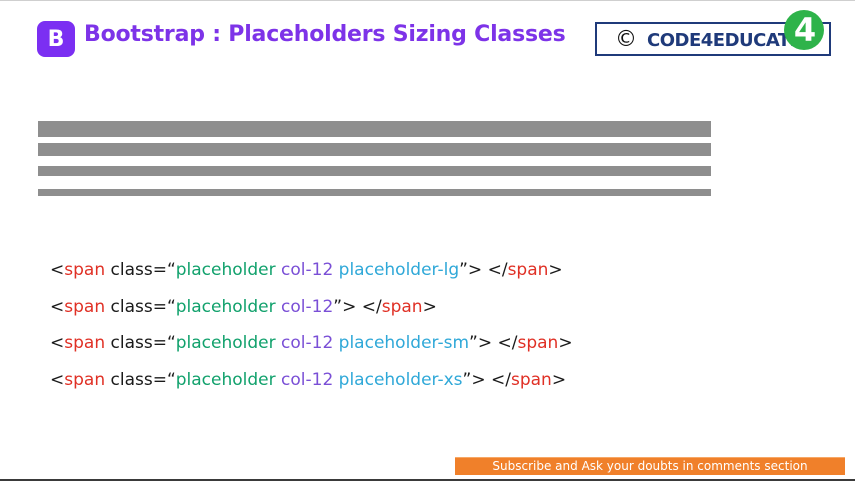 This screenshot has height=481, width=855. I want to click on placeholder-bar-default, so click(374, 149).